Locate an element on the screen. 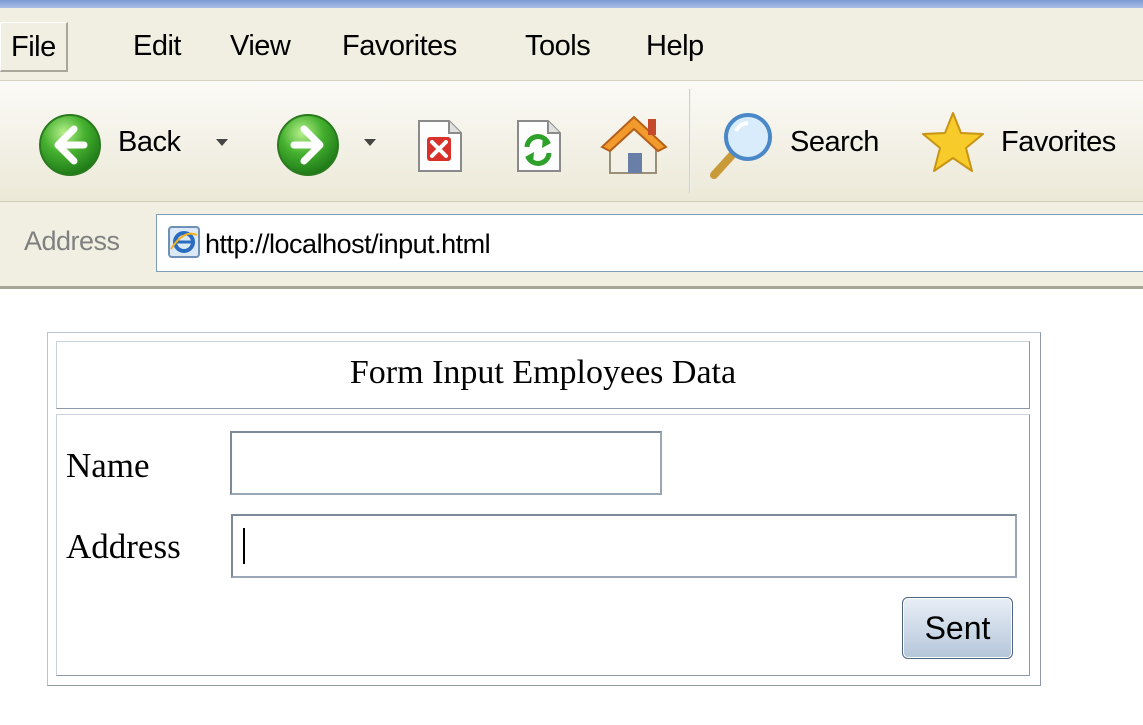 The height and width of the screenshot is (725, 1143). refresh-icon is located at coordinates (538, 146).